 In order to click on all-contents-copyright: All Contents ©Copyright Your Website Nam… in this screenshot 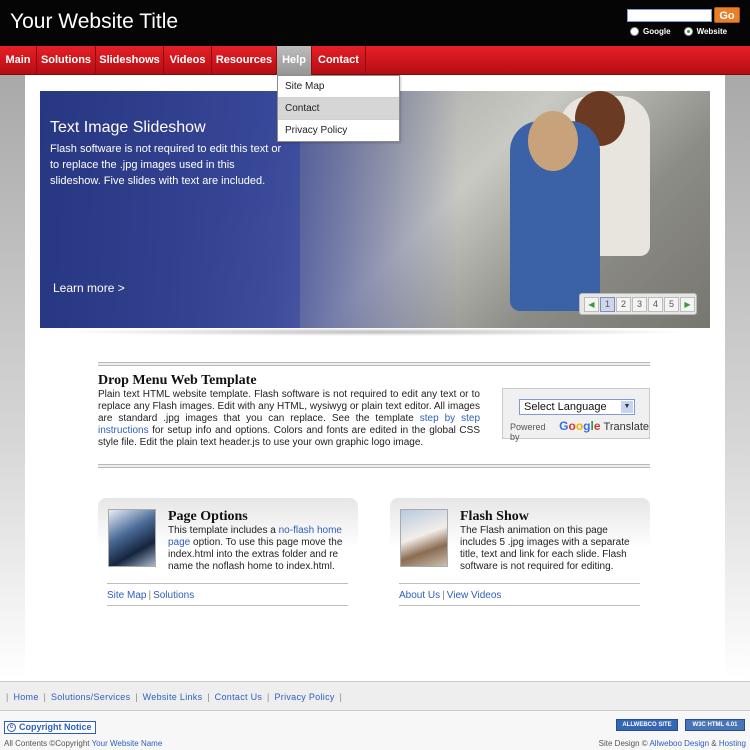, I will do `click(83, 743)`.